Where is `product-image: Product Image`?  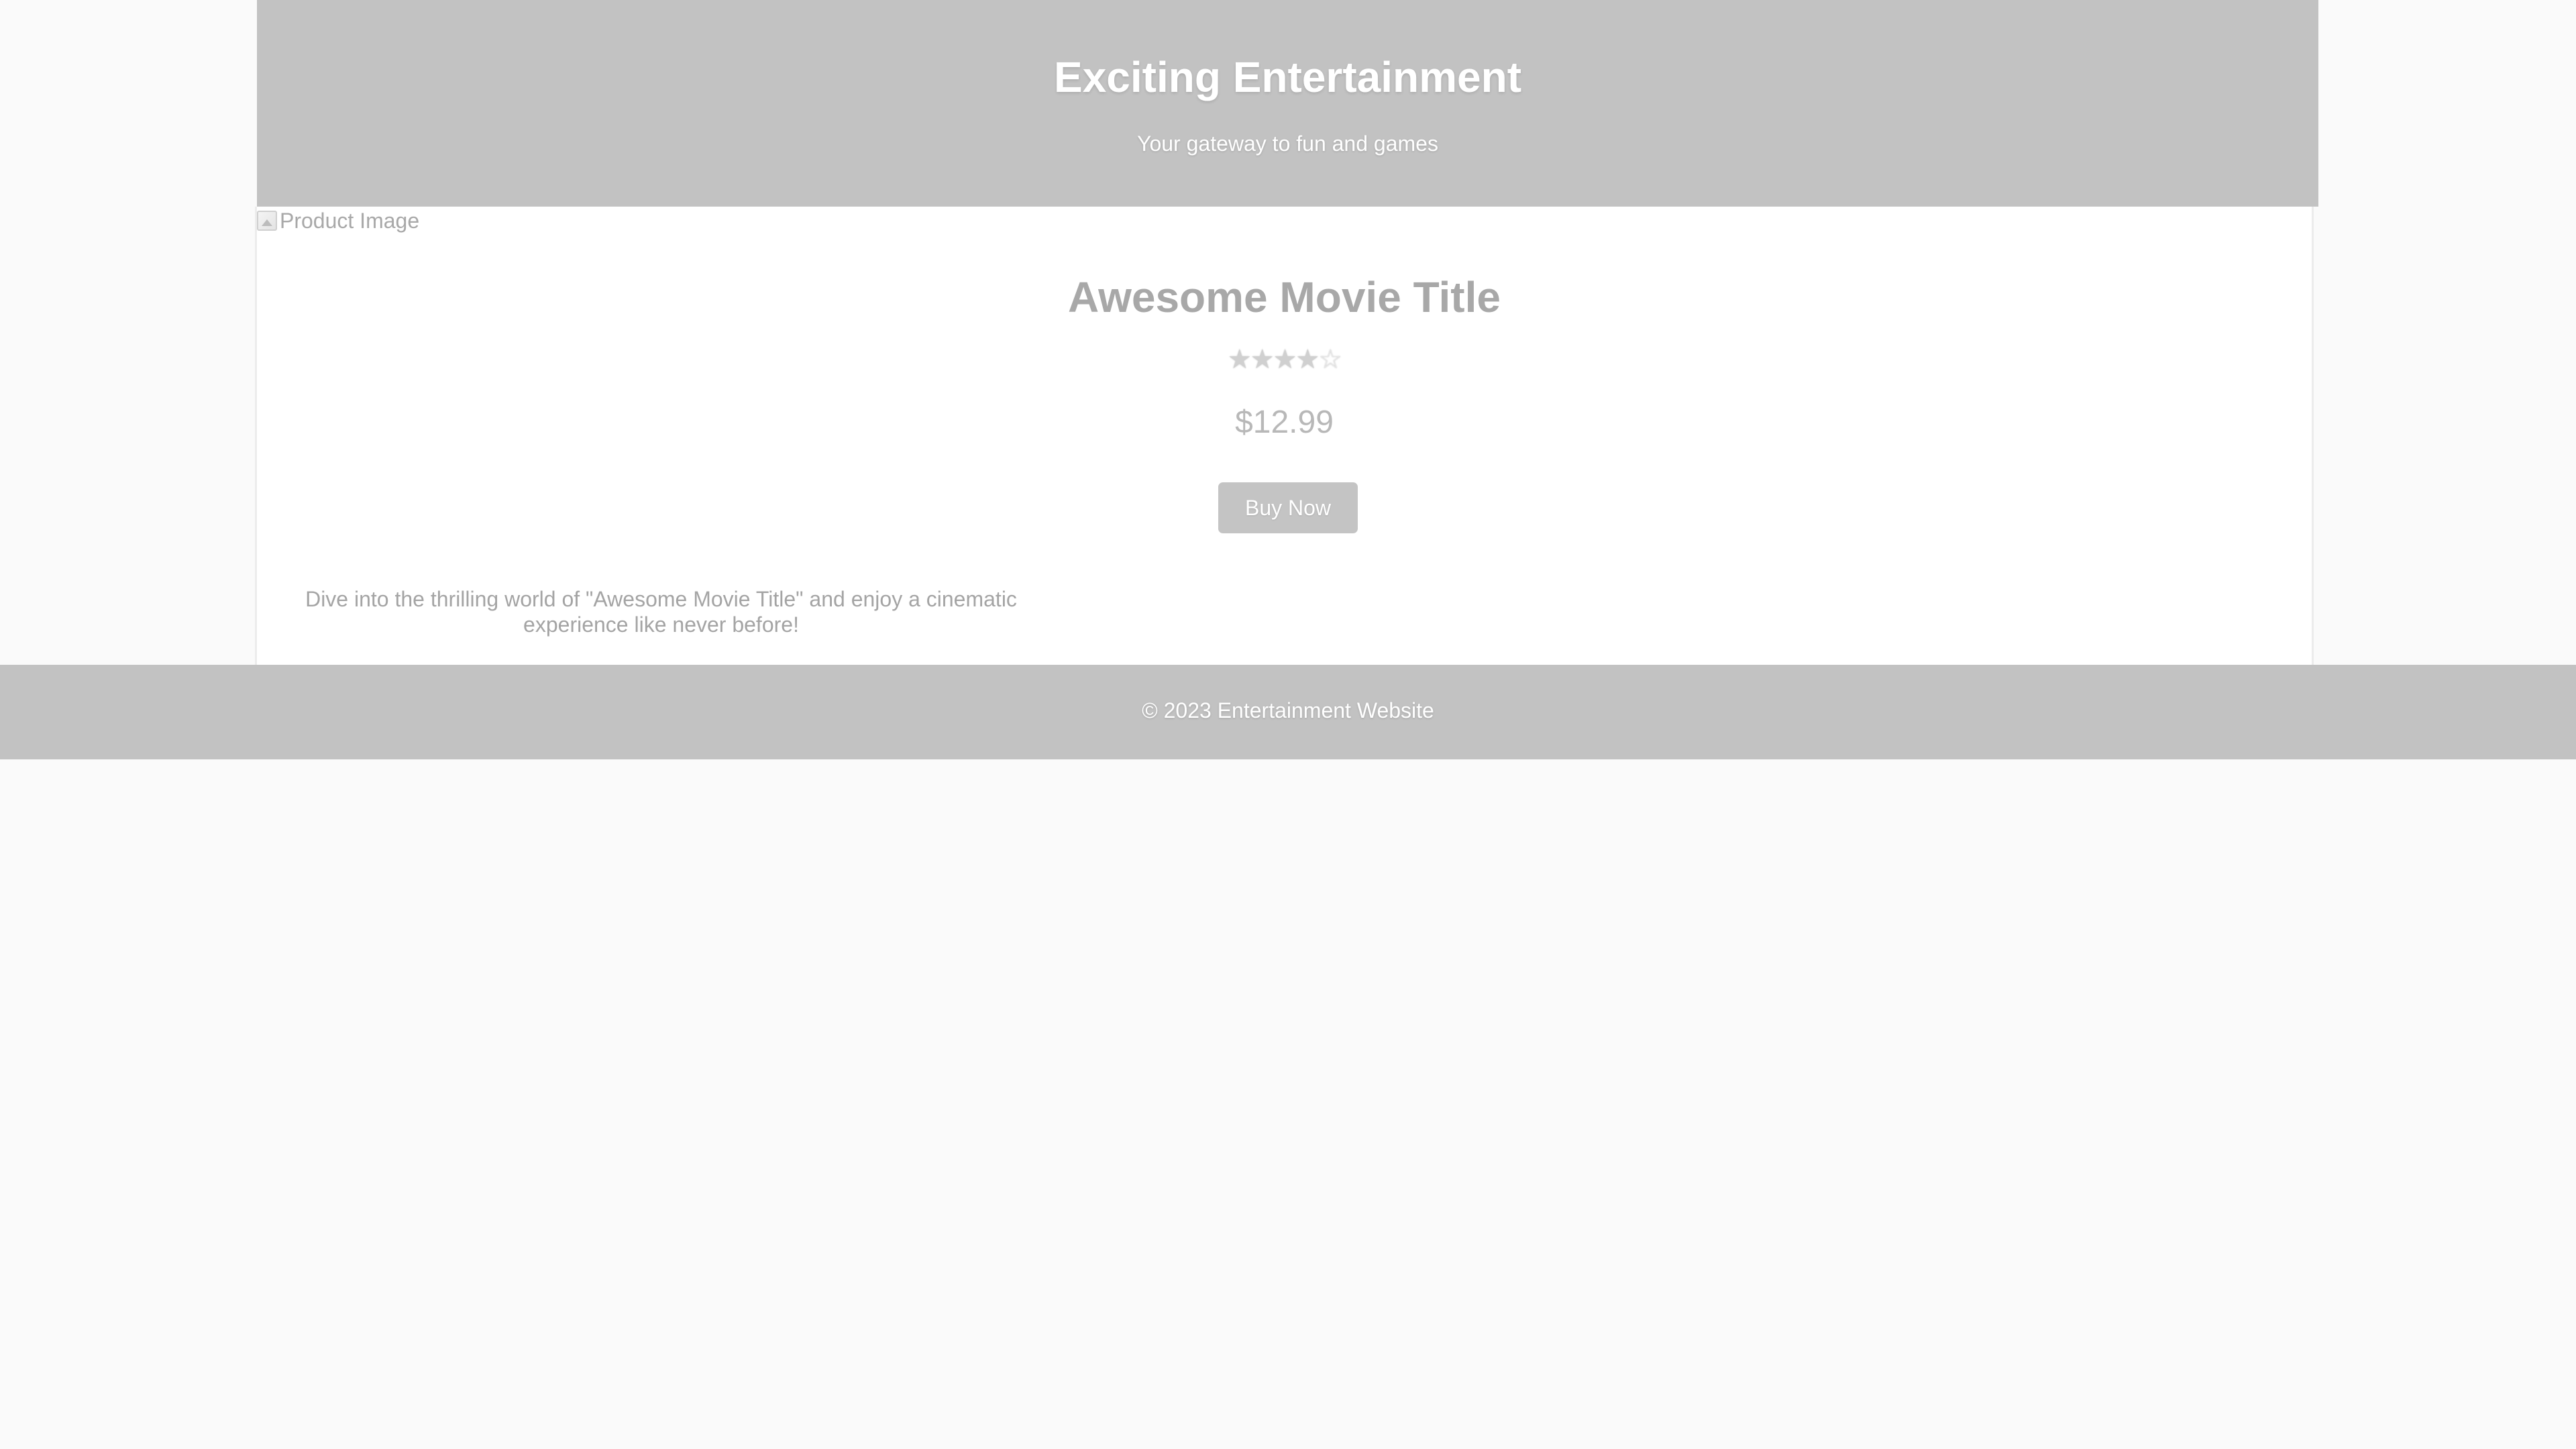 product-image: Product Image is located at coordinates (338, 221).